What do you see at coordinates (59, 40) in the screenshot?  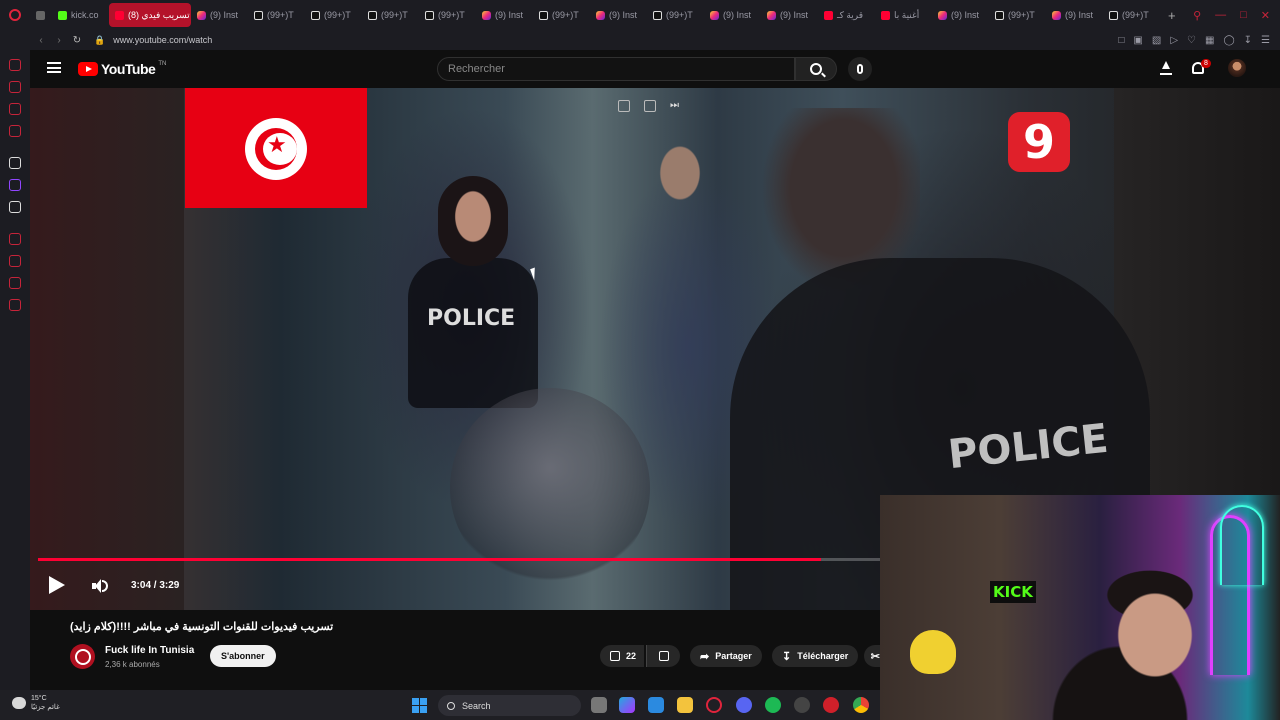 I see `forward-button: ›` at bounding box center [59, 40].